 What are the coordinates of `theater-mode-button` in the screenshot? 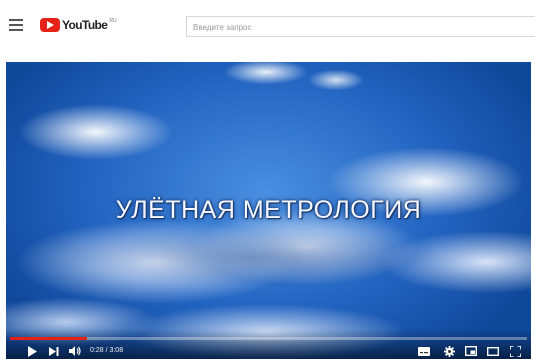 It's located at (493, 351).